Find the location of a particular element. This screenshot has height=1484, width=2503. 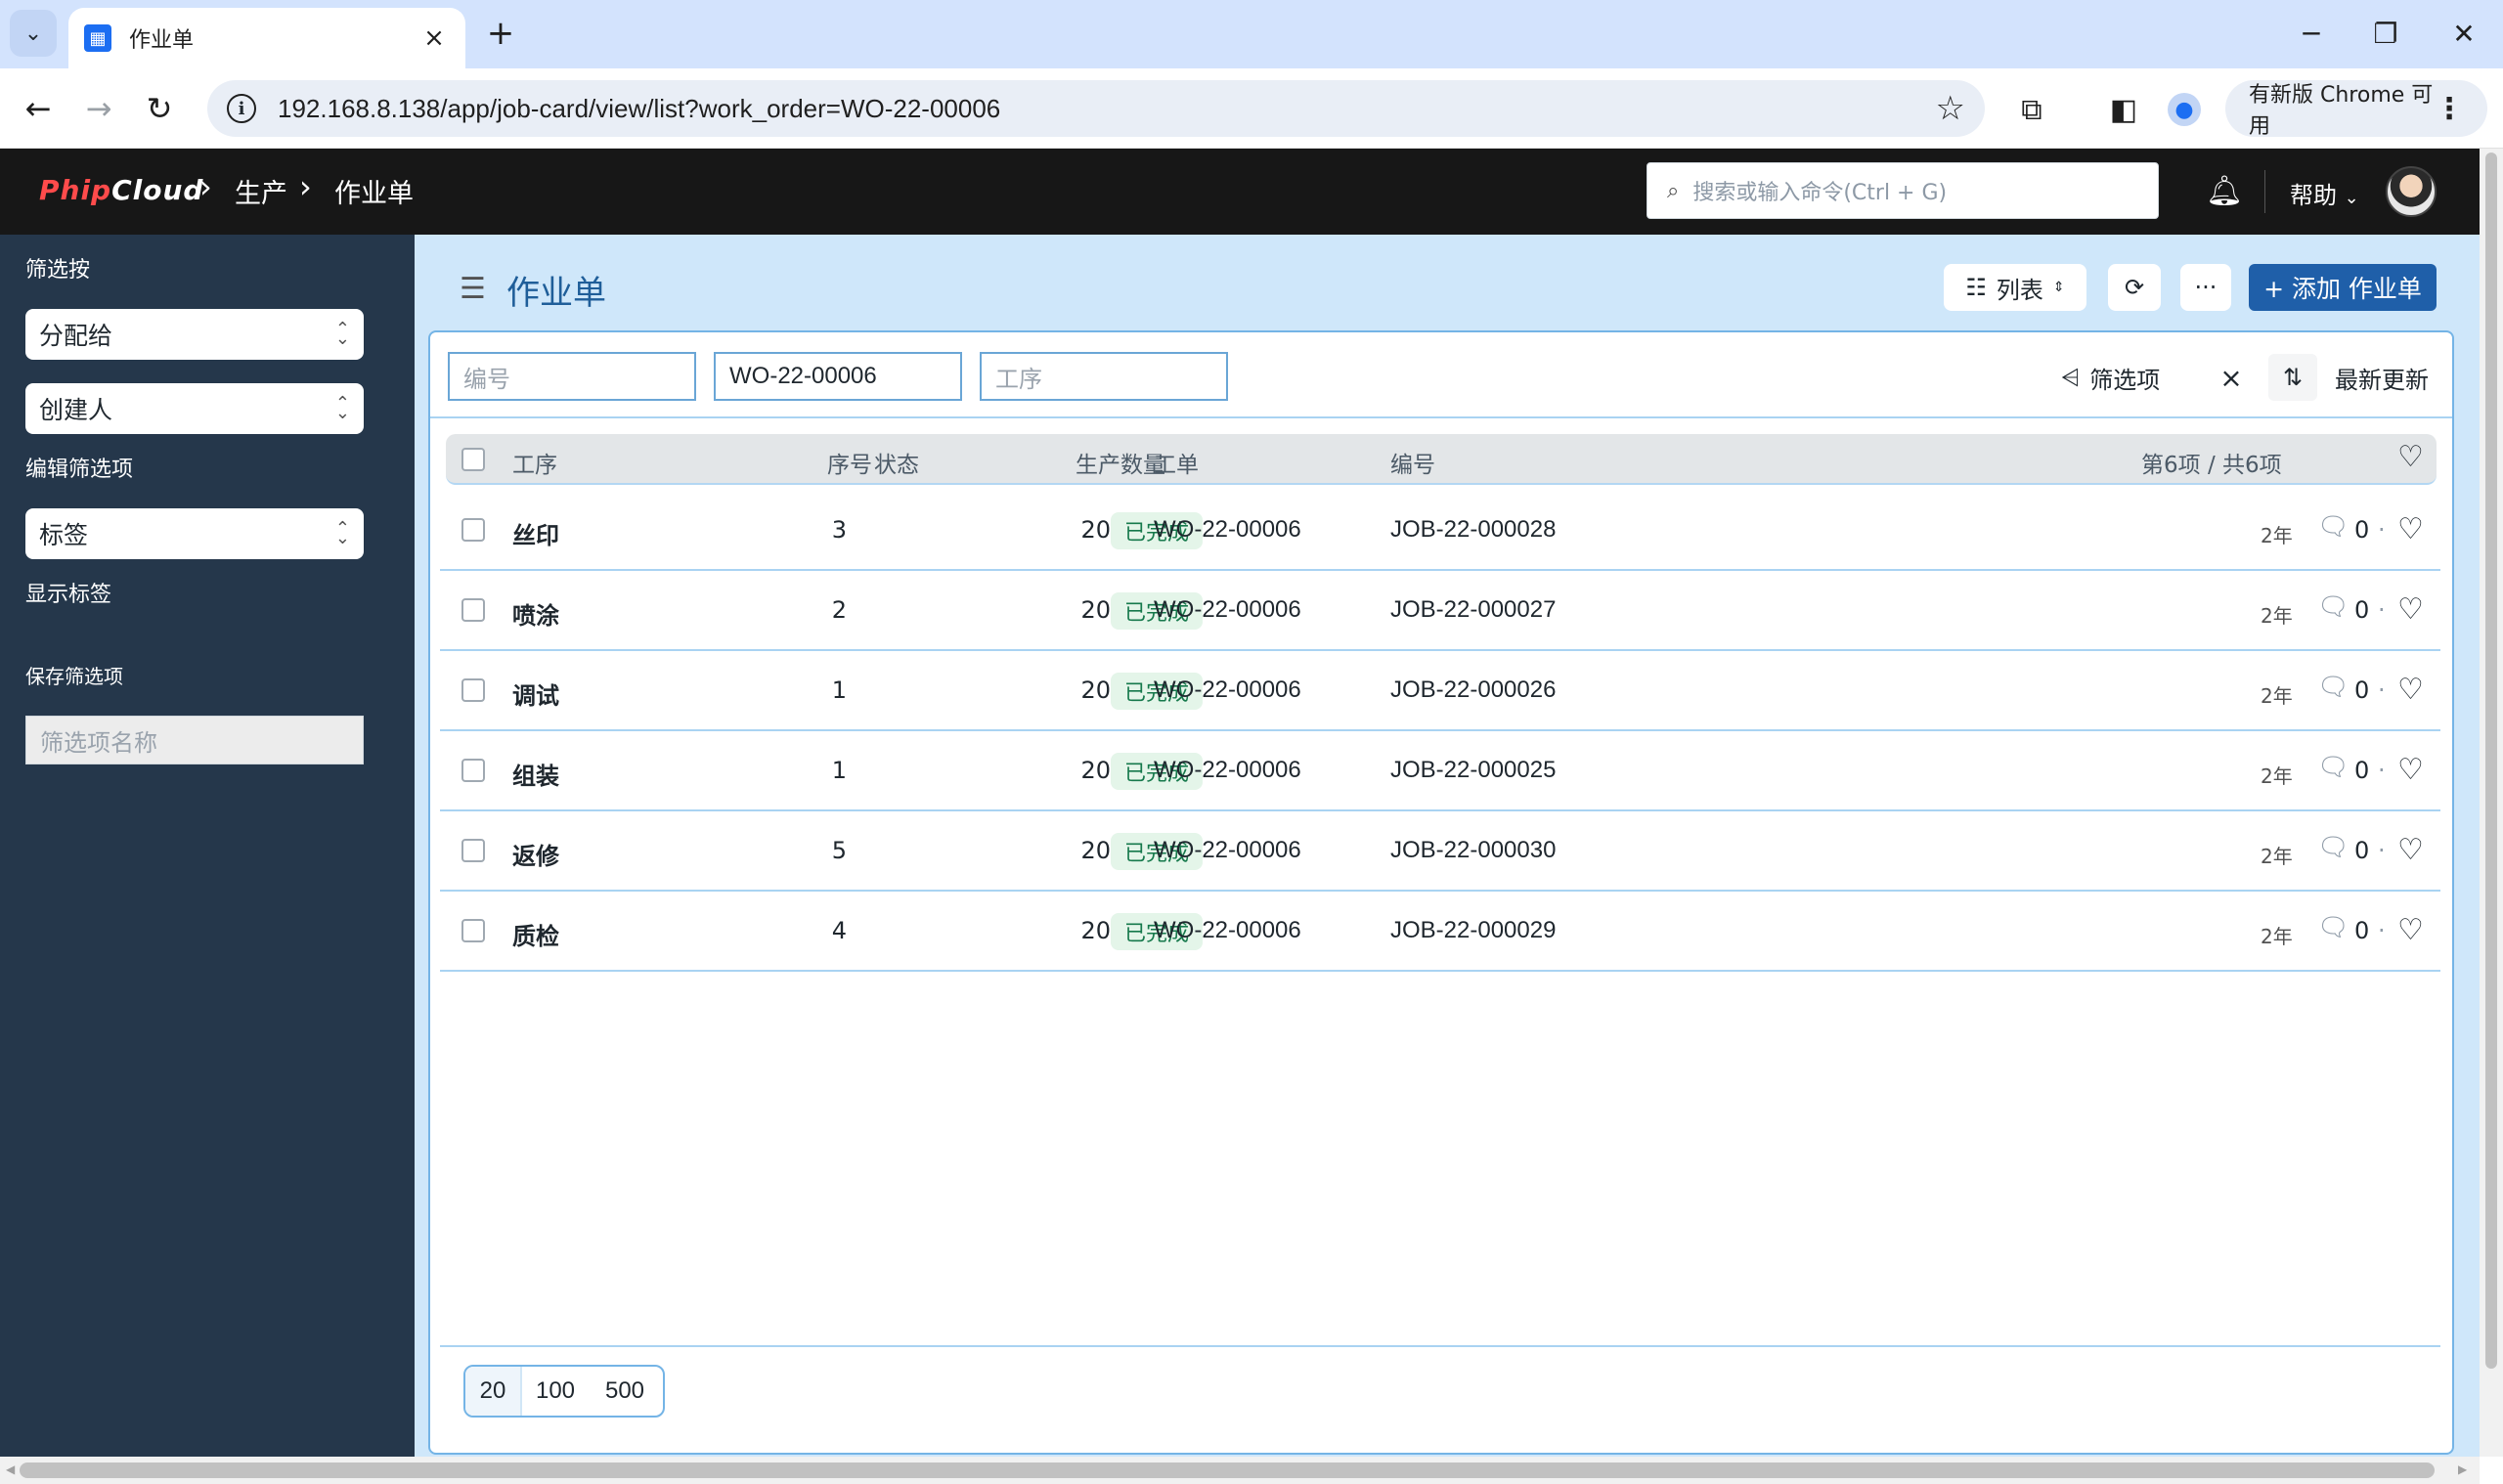

sort-by-button: 最新更新 is located at coordinates (2381, 377).